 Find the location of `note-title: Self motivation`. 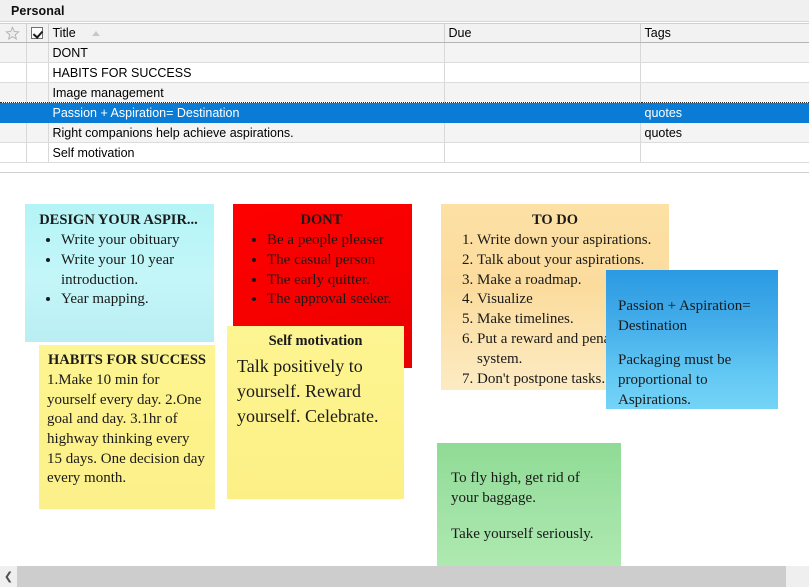

note-title: Self motivation is located at coordinates (315, 341).